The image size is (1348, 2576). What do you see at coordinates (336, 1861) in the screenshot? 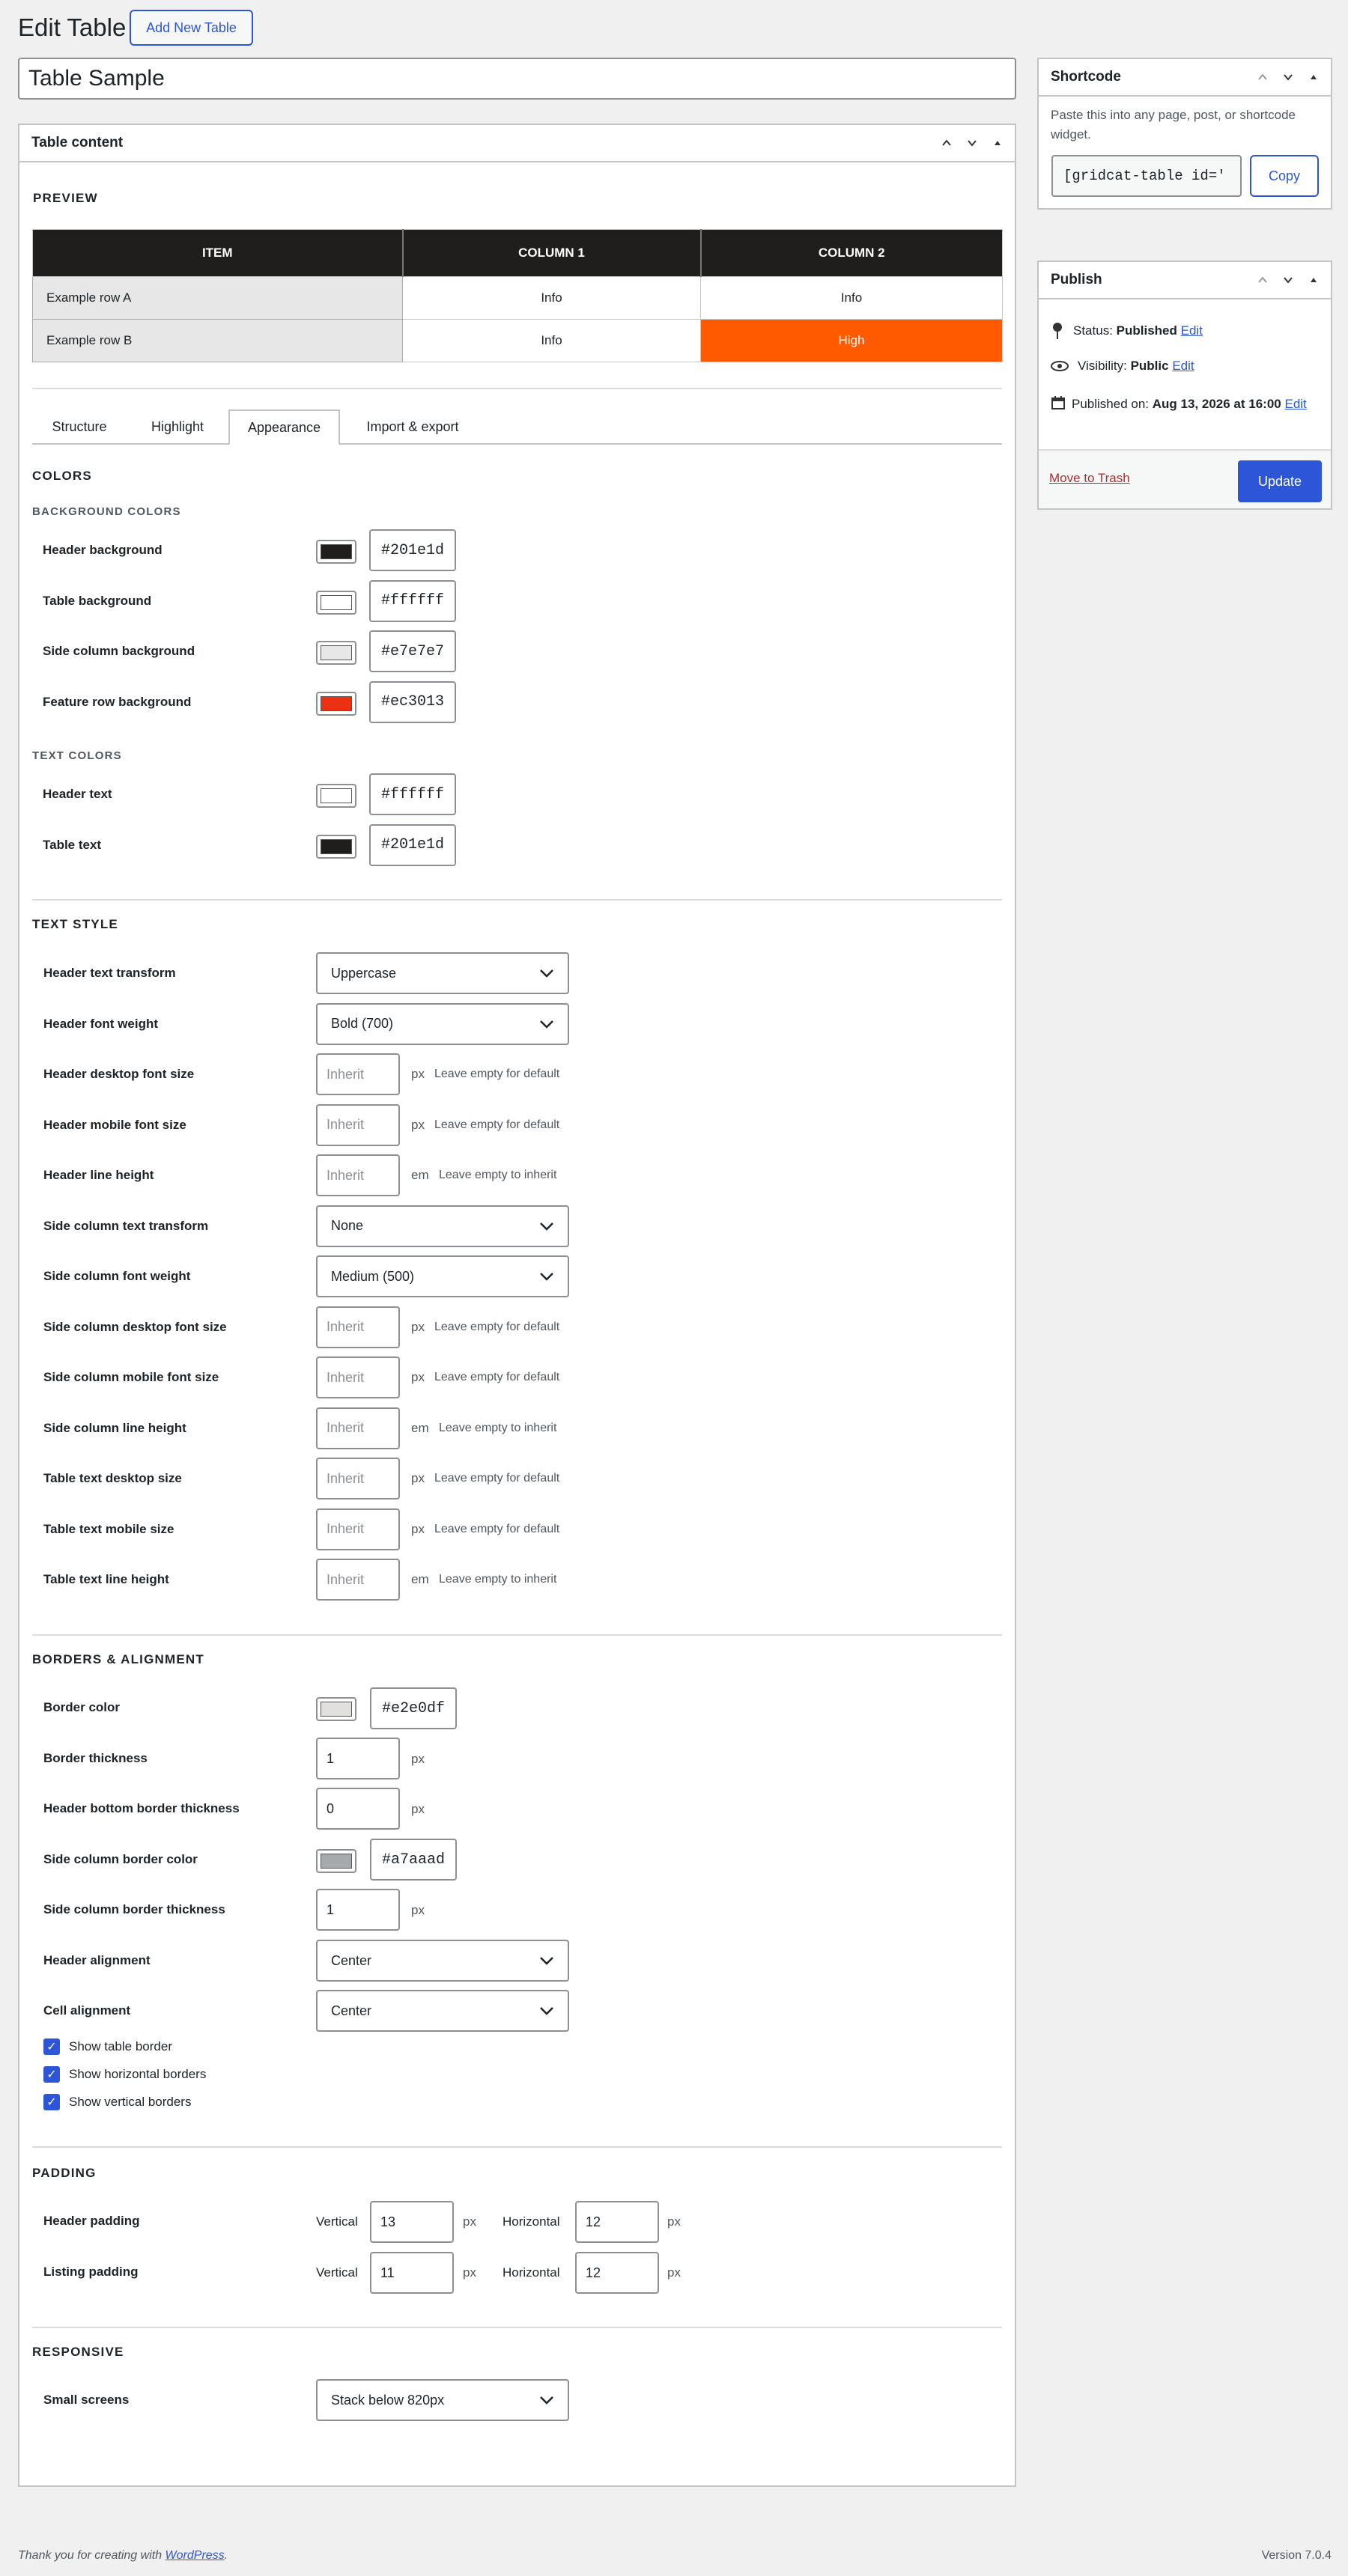
I see `side-border-color-swatch` at bounding box center [336, 1861].